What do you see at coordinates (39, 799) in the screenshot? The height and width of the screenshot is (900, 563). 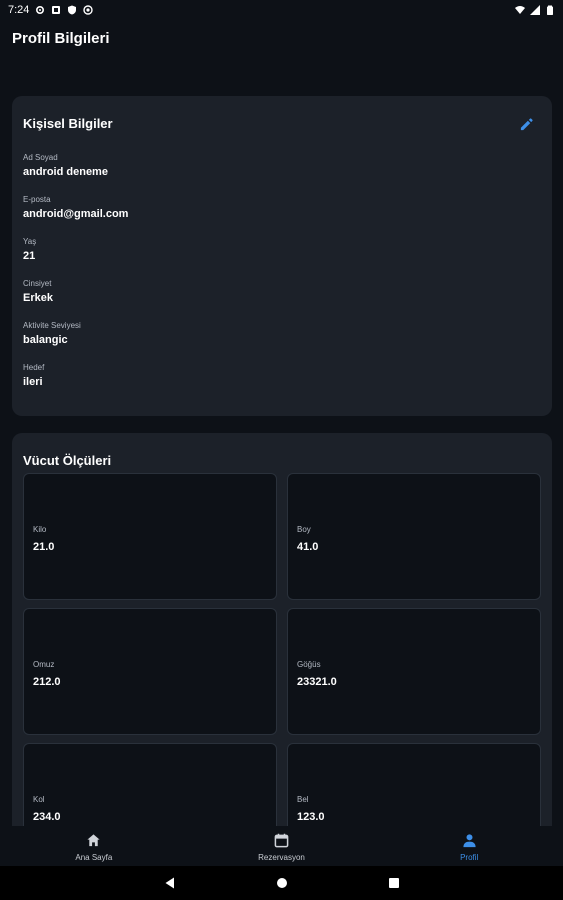 I see `measurement-label: Kol` at bounding box center [39, 799].